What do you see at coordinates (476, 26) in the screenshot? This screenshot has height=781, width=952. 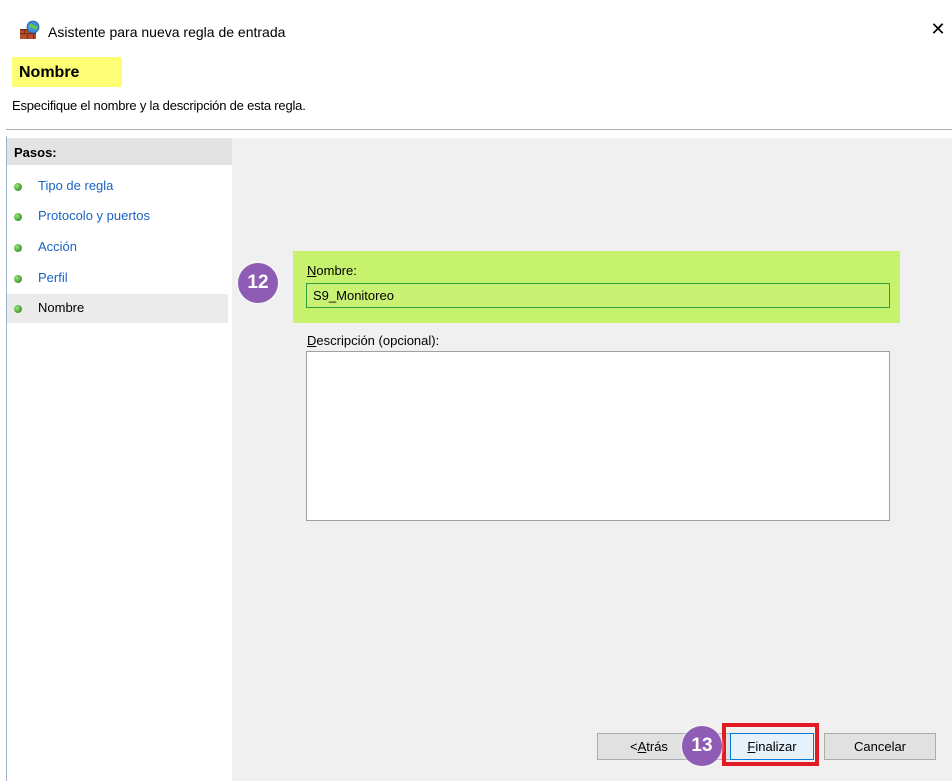 I see `title-bar: Asistente para nueva regla de entrada ✕` at bounding box center [476, 26].